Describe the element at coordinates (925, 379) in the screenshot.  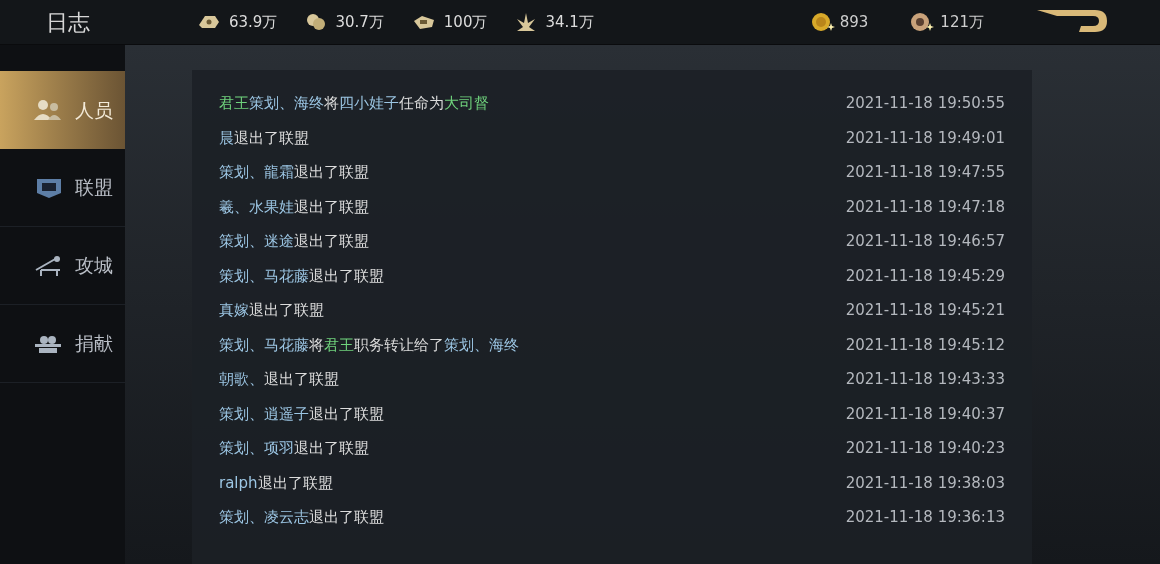
I see `log-timestamp: 2021-11-18 19:43:33` at that location.